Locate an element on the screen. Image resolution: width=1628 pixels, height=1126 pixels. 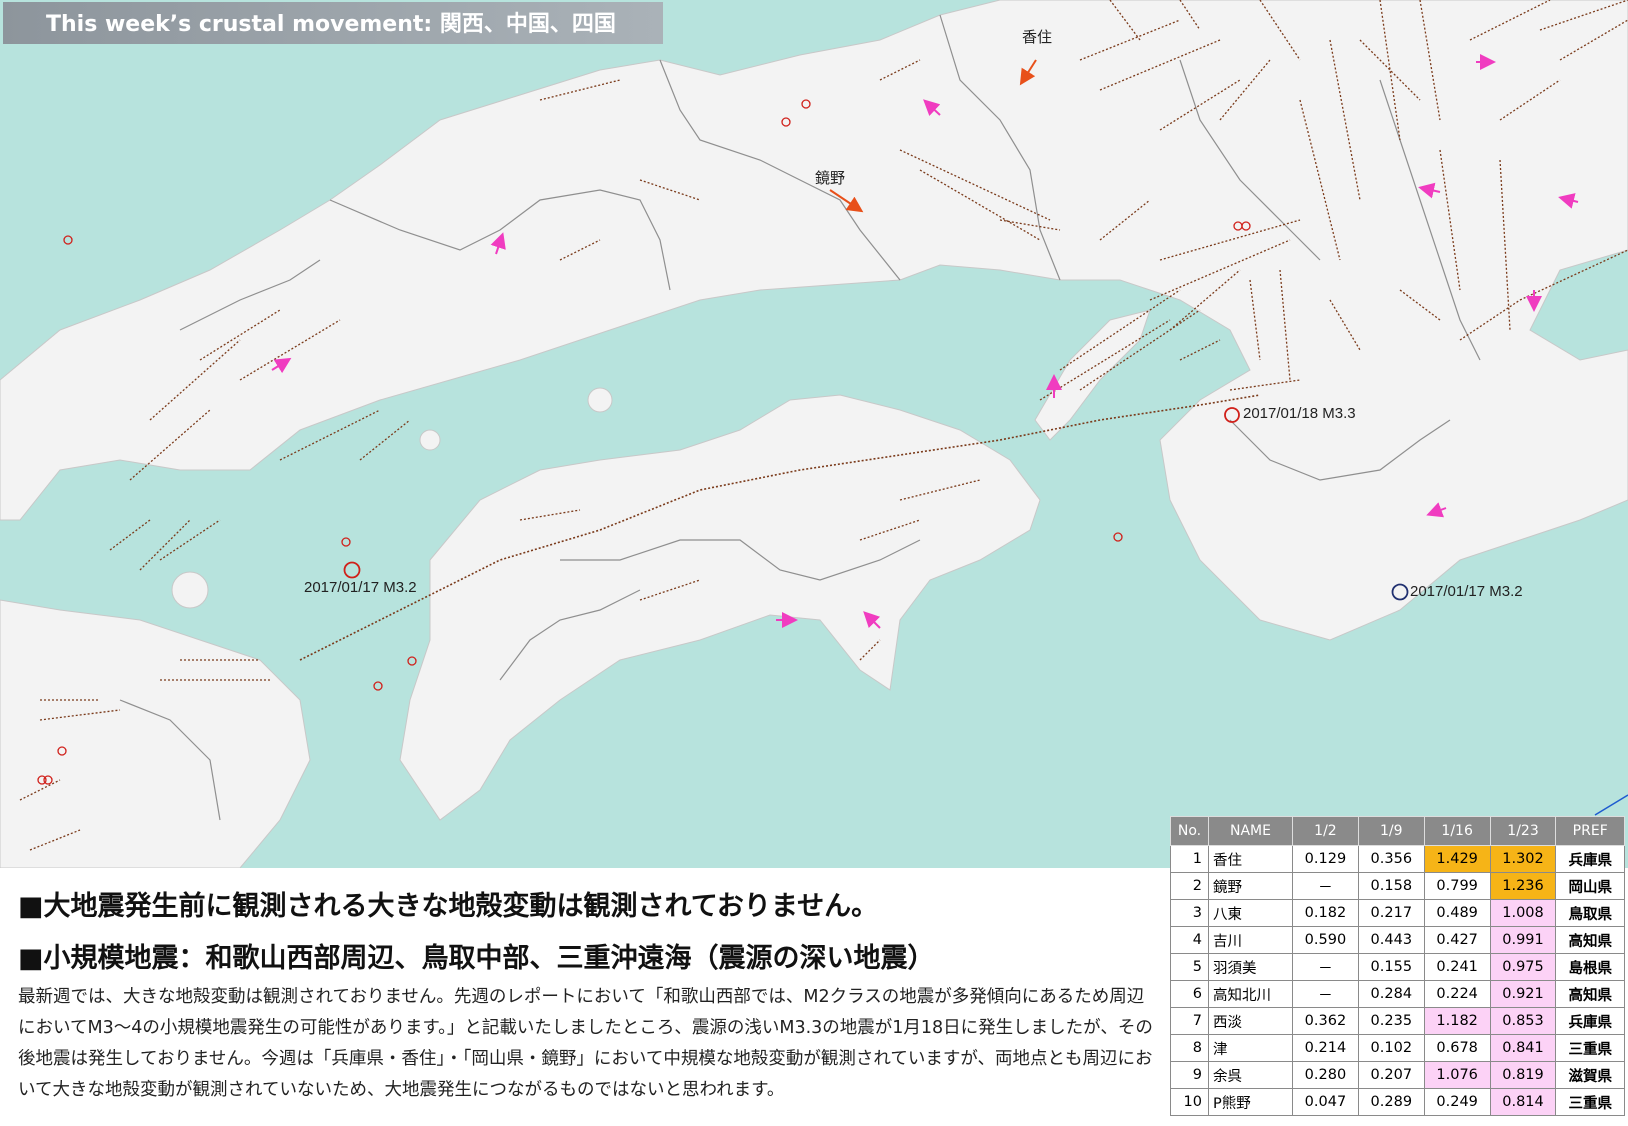
cell-week1: 0.214 is located at coordinates (1325, 1048).